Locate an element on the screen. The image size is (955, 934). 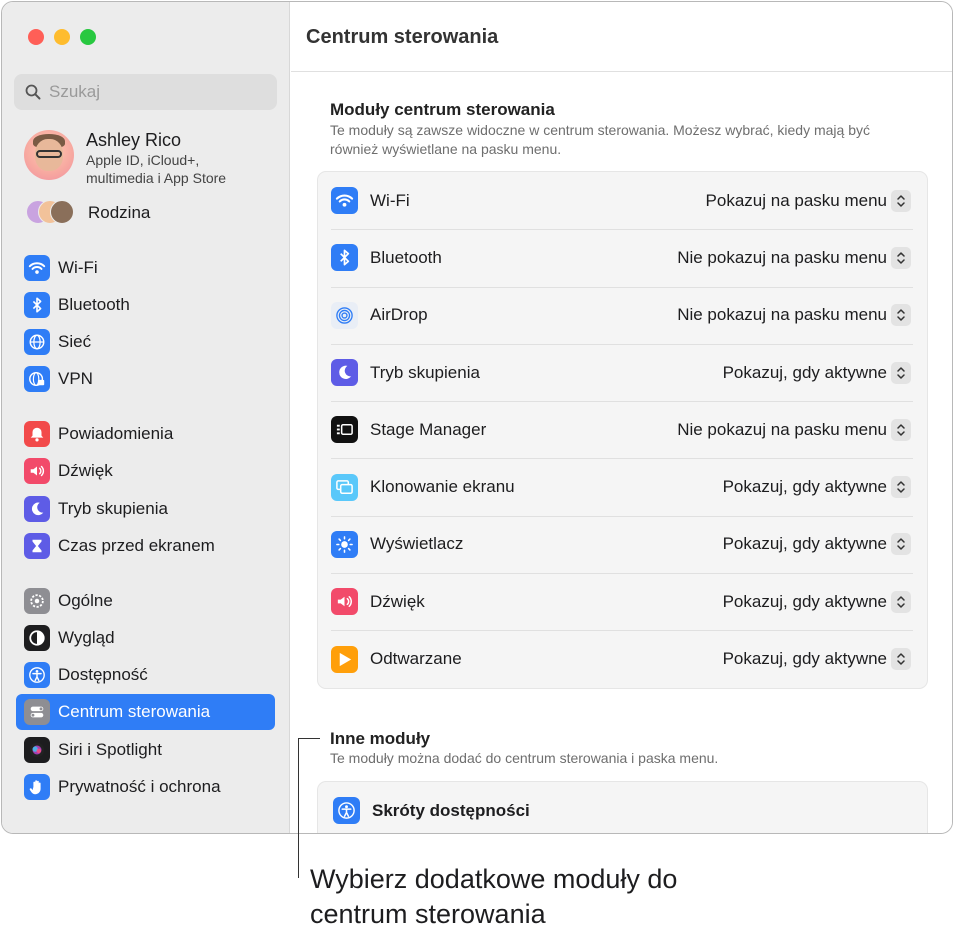
sidebar-item-label: Czas przed ekranem is located at coordinates (136, 545).